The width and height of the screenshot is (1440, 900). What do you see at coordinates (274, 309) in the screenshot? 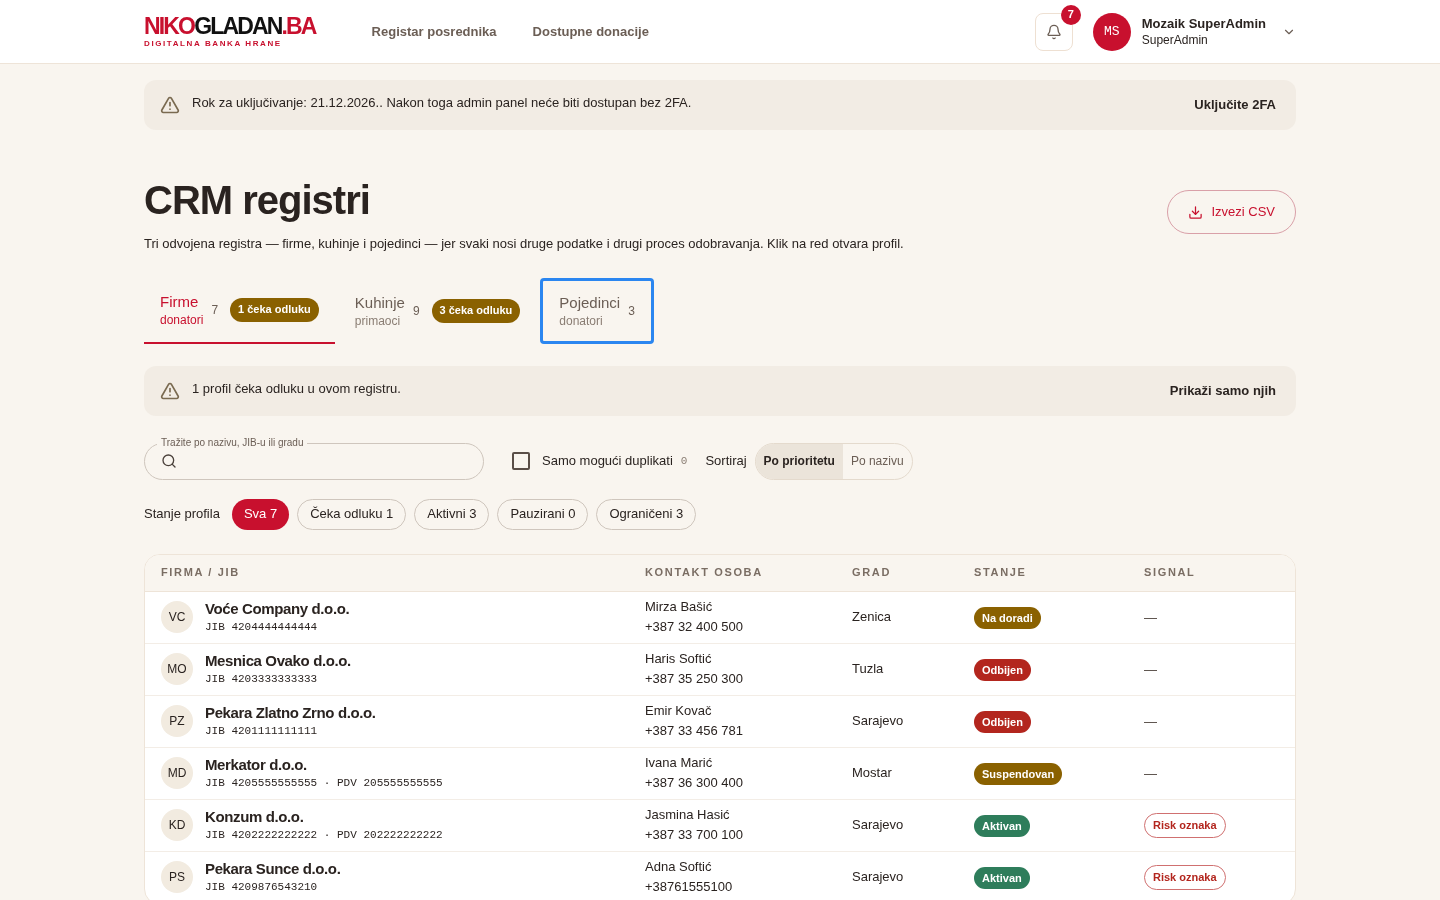
I see `pending-badge: 1 čeka odluku` at bounding box center [274, 309].